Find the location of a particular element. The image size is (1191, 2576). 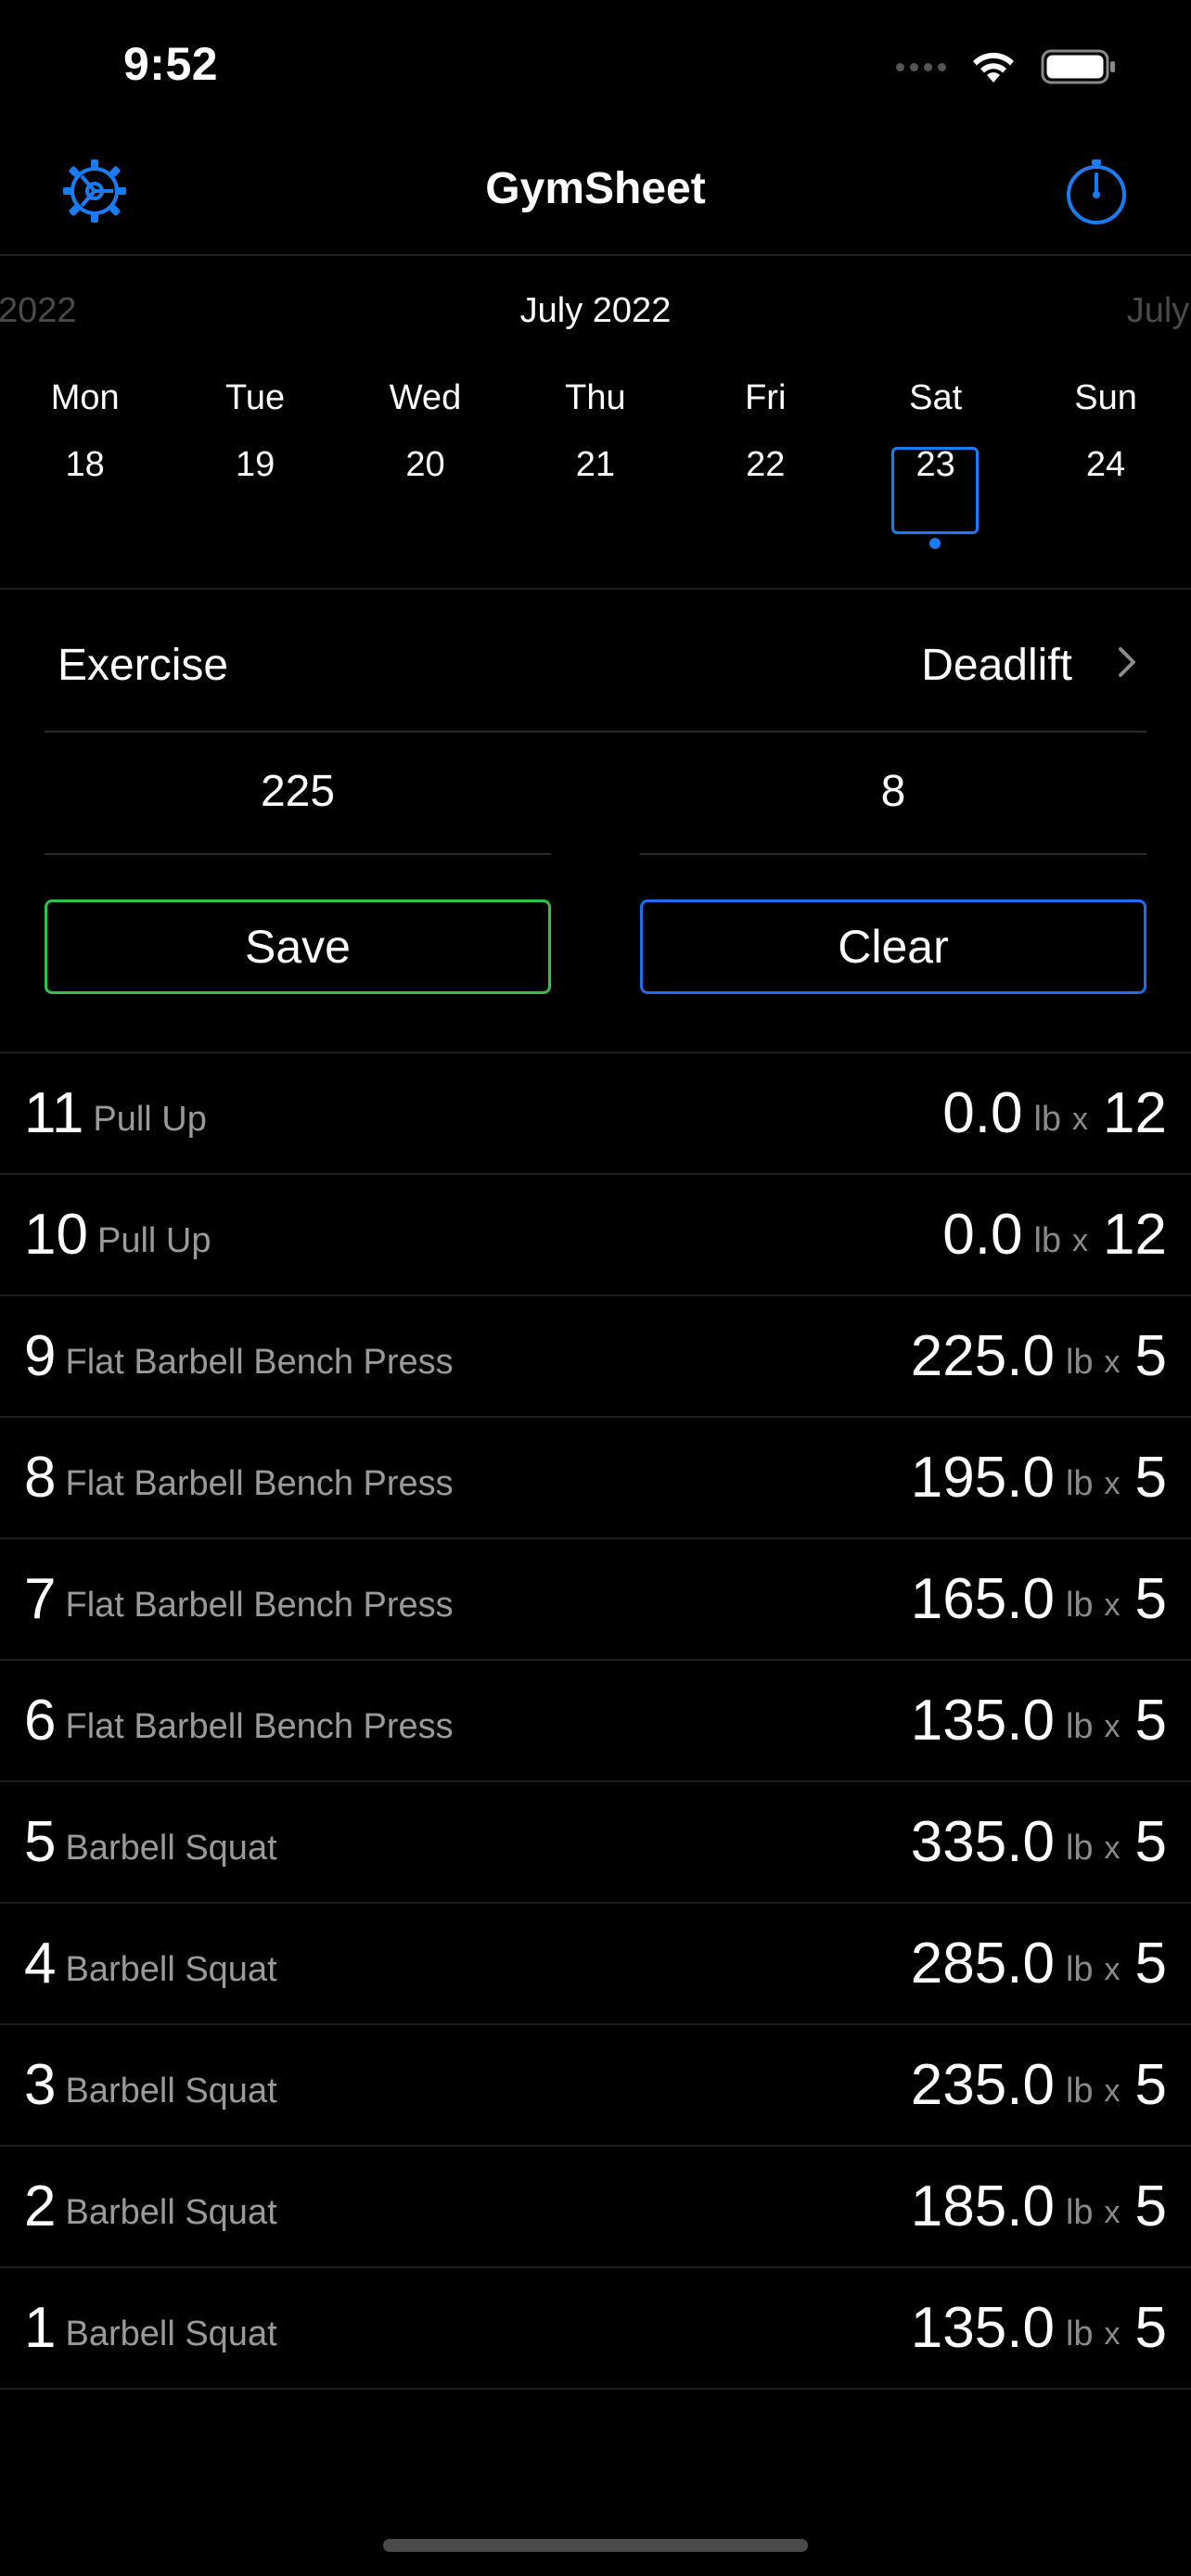

log-row: 4 Barbell Squat 285.0 lb x 5 is located at coordinates (595, 1963).